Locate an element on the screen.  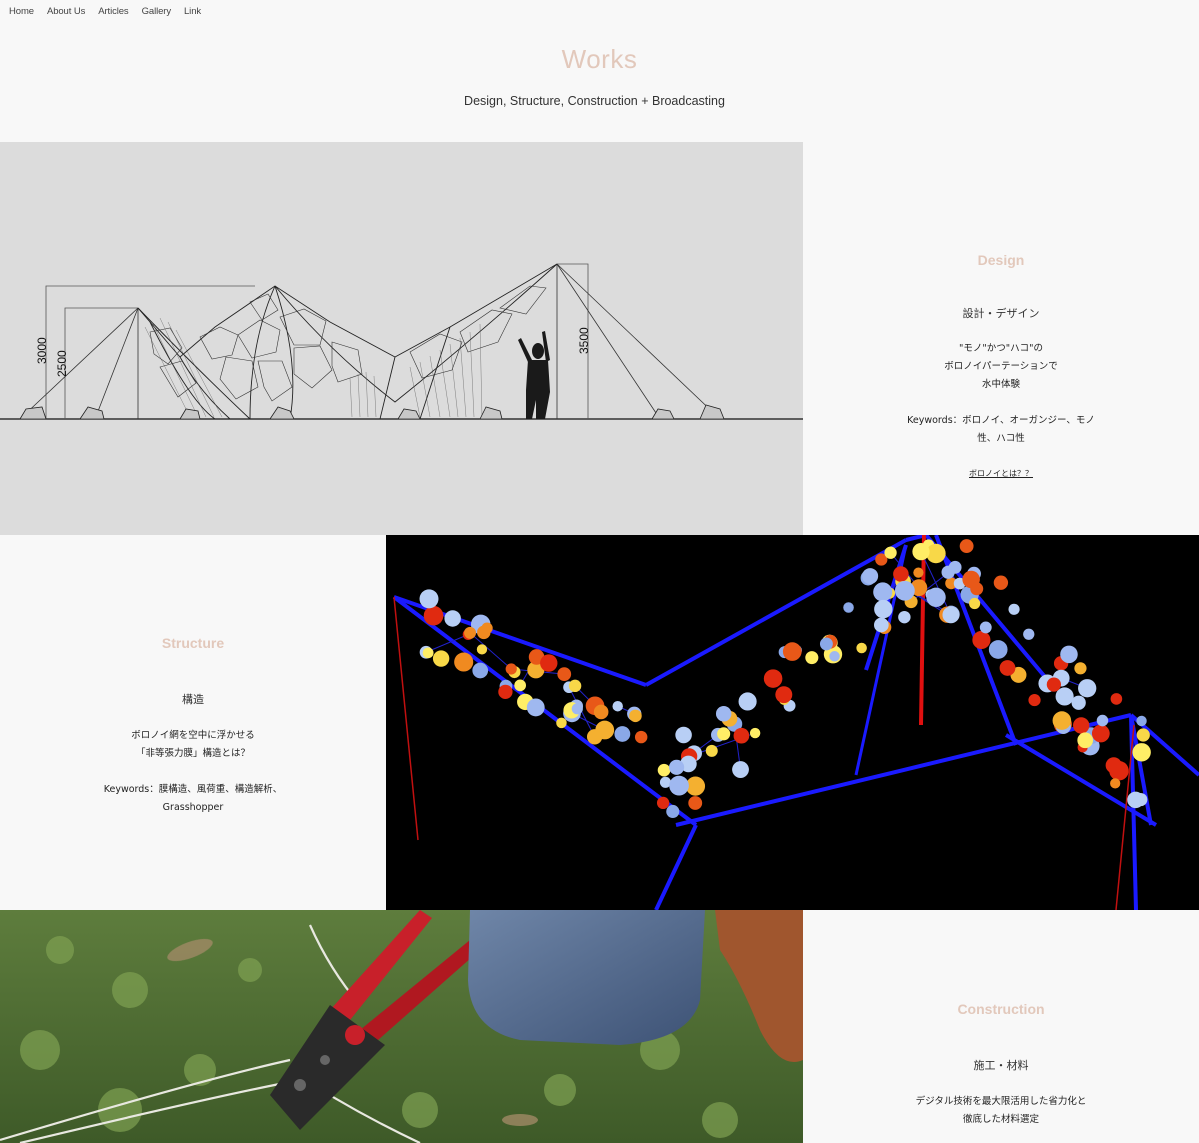
design-heading: Design is located at coordinates (1001, 260).